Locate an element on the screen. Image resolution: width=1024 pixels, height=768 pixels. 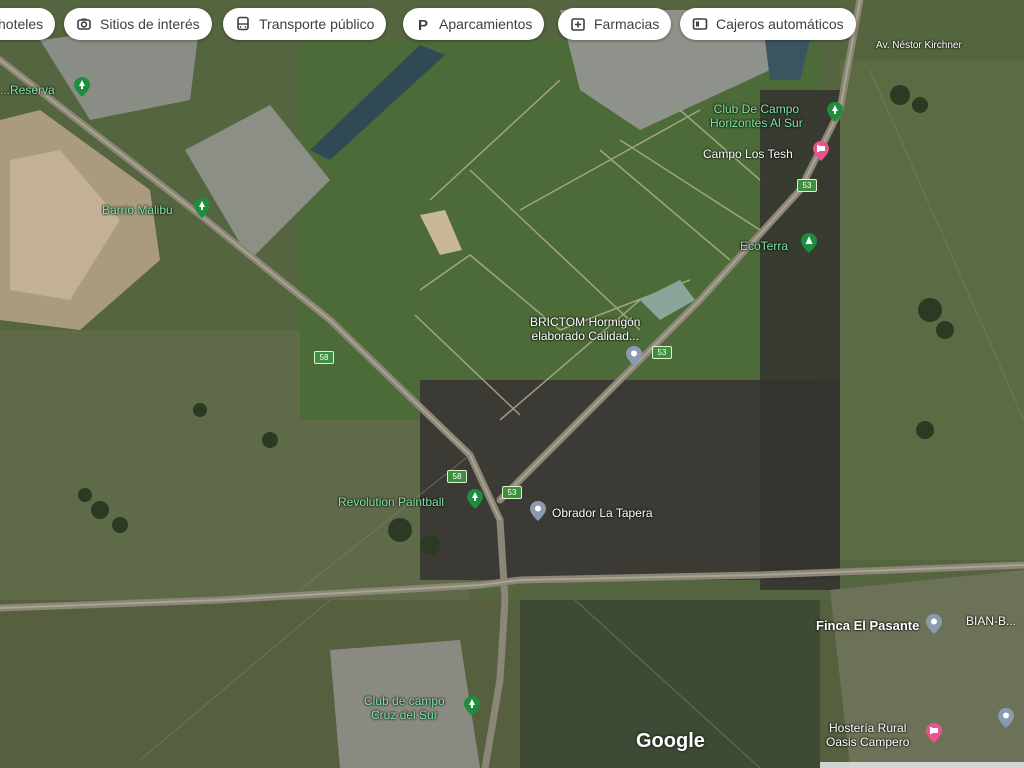
parking-icon: P is located at coordinates (423, 24).